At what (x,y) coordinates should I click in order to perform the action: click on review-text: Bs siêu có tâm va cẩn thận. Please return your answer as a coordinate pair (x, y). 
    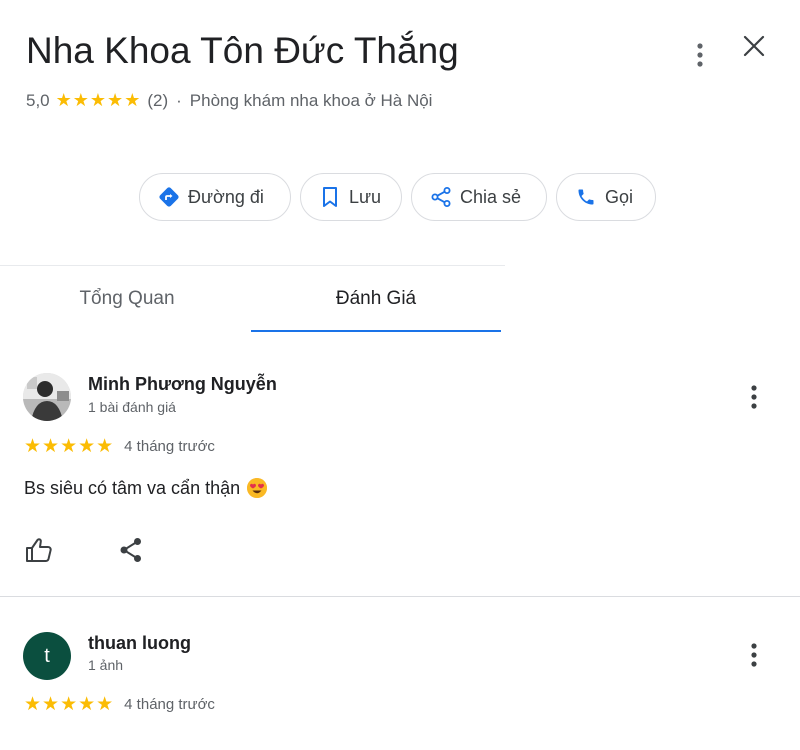
    Looking at the image, I should click on (146, 488).